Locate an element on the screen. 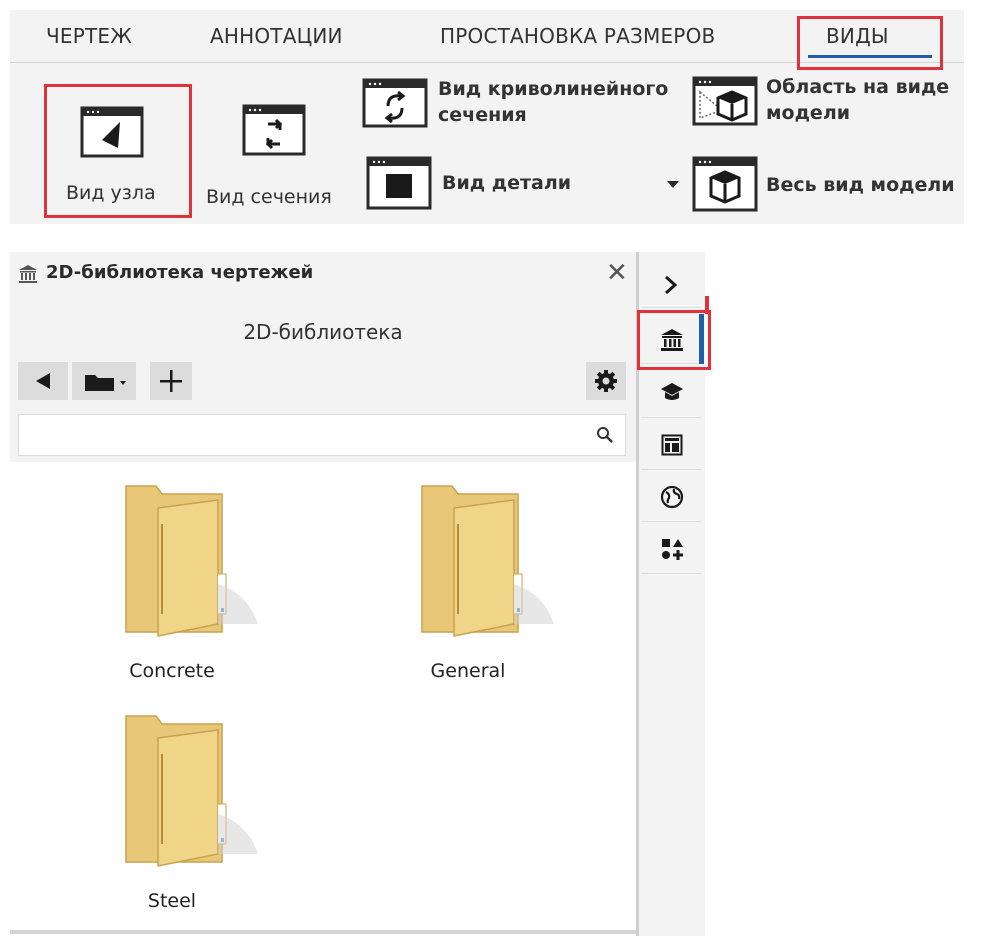  back-button is located at coordinates (43, 381).